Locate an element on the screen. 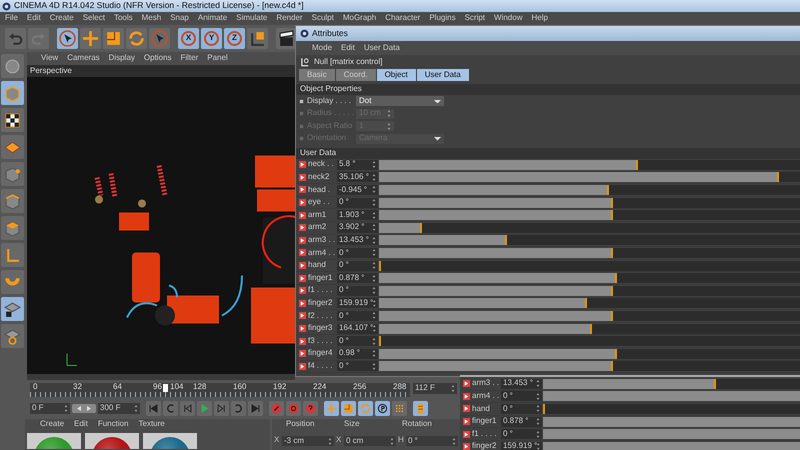 This screenshot has height=450, width=800. polygons-mode-button is located at coordinates (12, 228).